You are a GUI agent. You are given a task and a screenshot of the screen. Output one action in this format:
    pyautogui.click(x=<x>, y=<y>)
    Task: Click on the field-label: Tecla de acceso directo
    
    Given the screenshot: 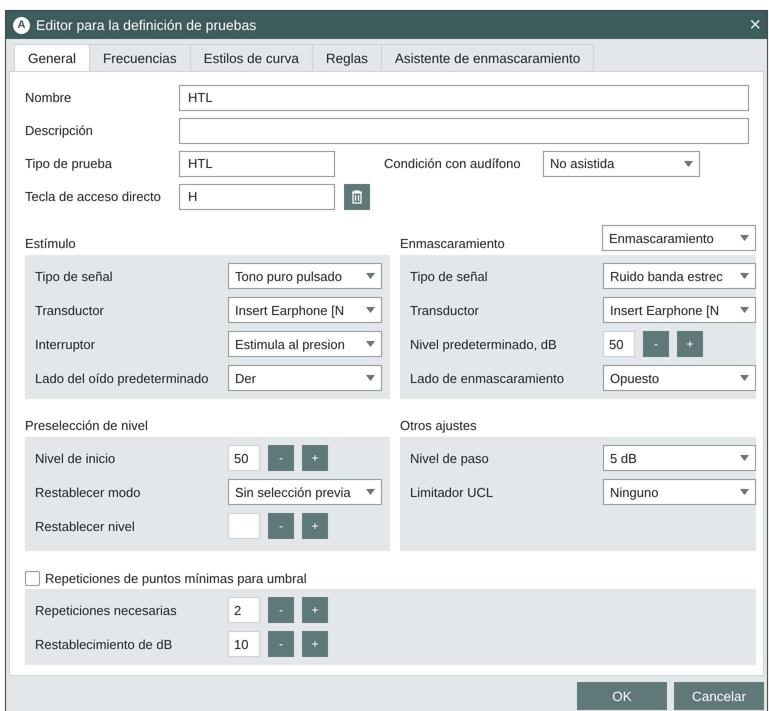 What is the action you would take?
    pyautogui.click(x=93, y=196)
    